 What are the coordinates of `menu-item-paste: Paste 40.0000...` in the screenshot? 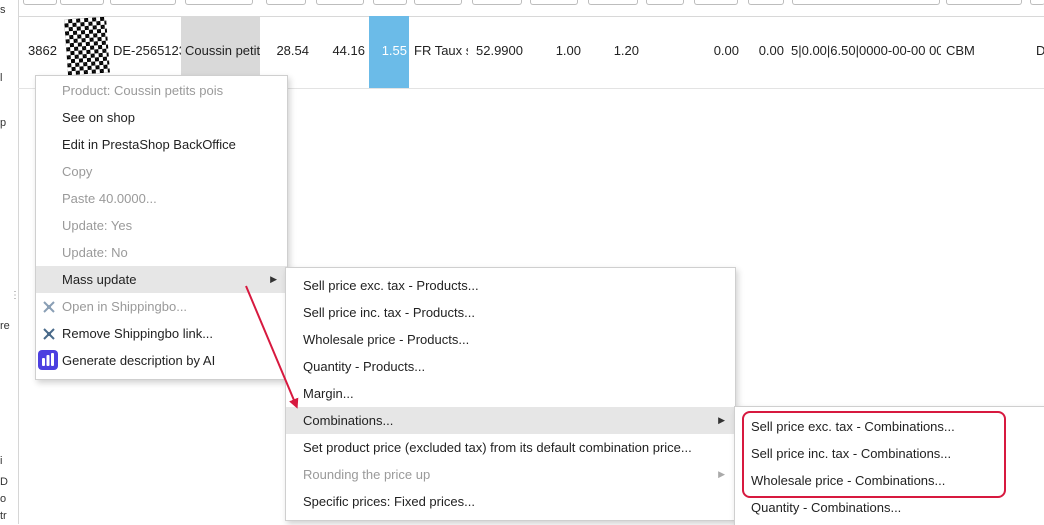 It's located at (109, 198).